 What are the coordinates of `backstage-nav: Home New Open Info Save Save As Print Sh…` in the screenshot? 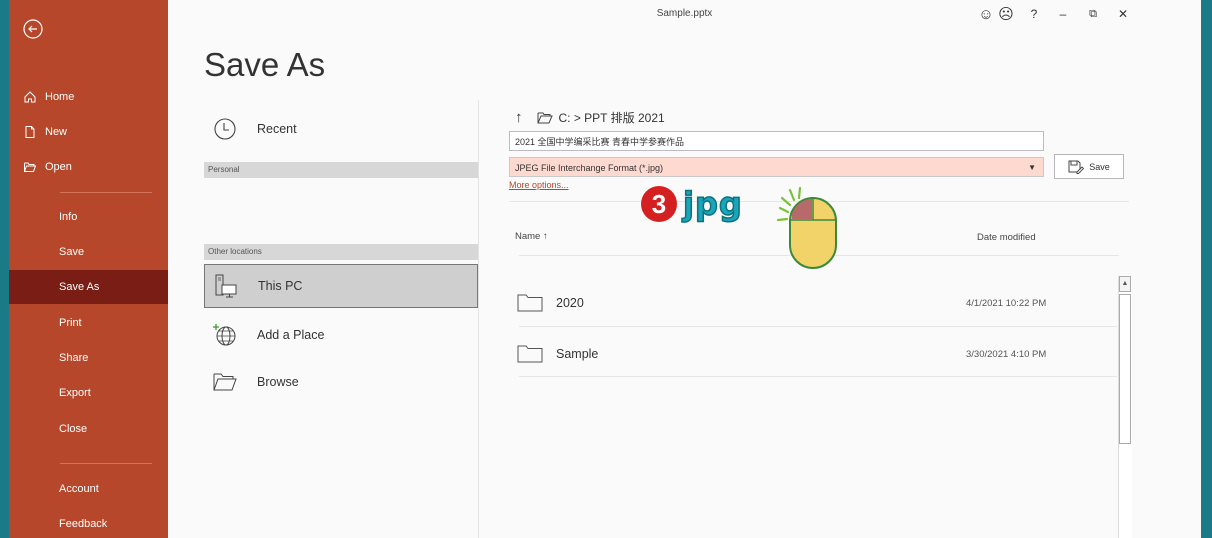 It's located at (88, 269).